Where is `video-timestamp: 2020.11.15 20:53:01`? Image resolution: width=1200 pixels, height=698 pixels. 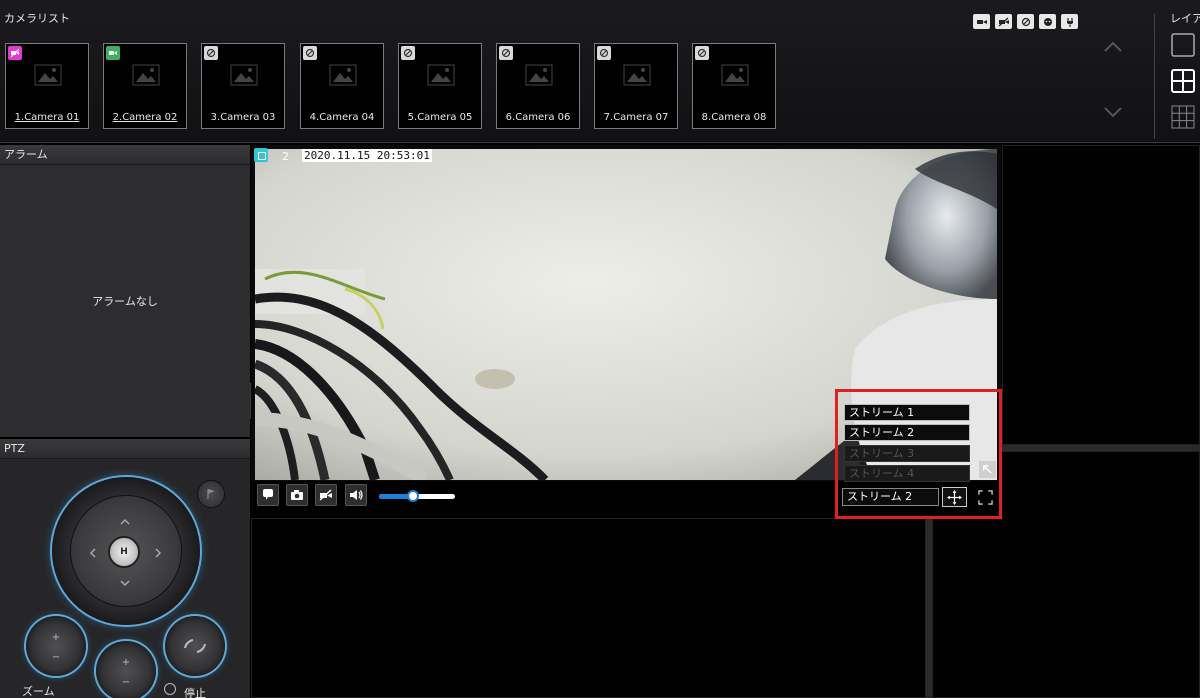
video-timestamp: 2020.11.15 20:53:01 is located at coordinates (367, 155).